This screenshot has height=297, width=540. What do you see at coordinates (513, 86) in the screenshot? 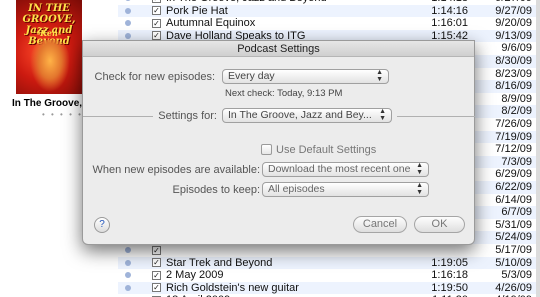
I see `episode-date: 8/16/09` at bounding box center [513, 86].